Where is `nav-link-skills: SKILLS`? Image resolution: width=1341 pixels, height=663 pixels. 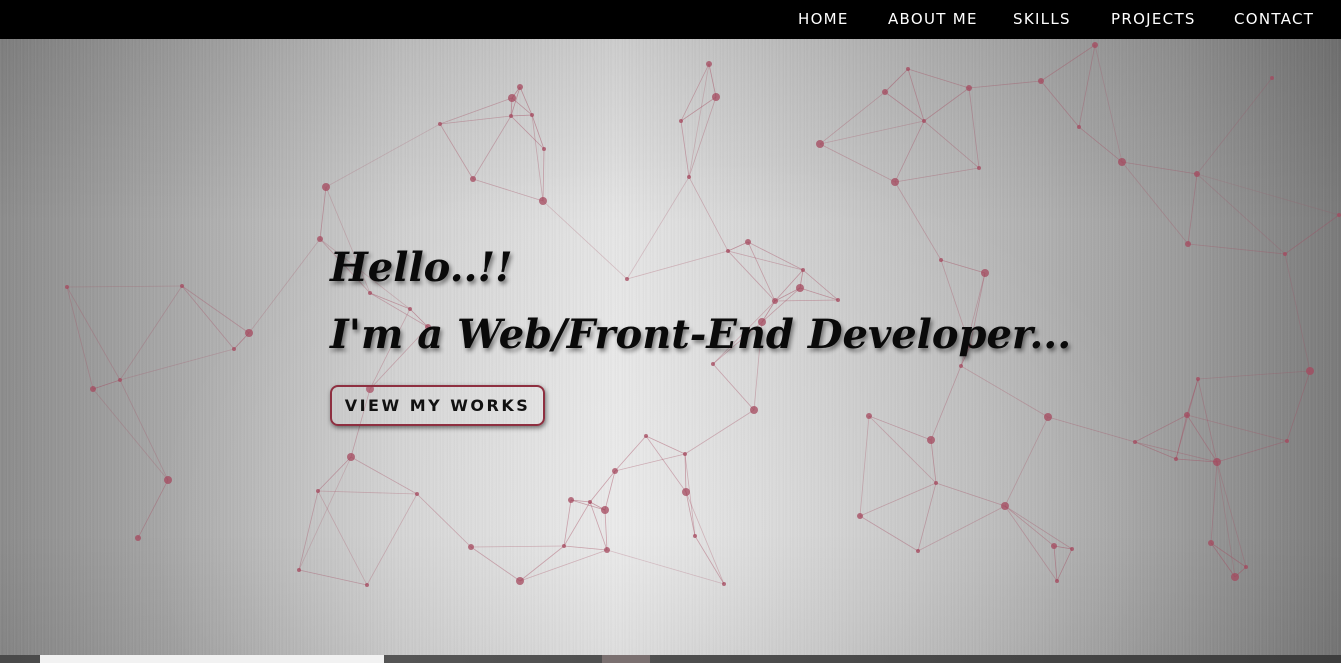 nav-link-skills: SKILLS is located at coordinates (1042, 19).